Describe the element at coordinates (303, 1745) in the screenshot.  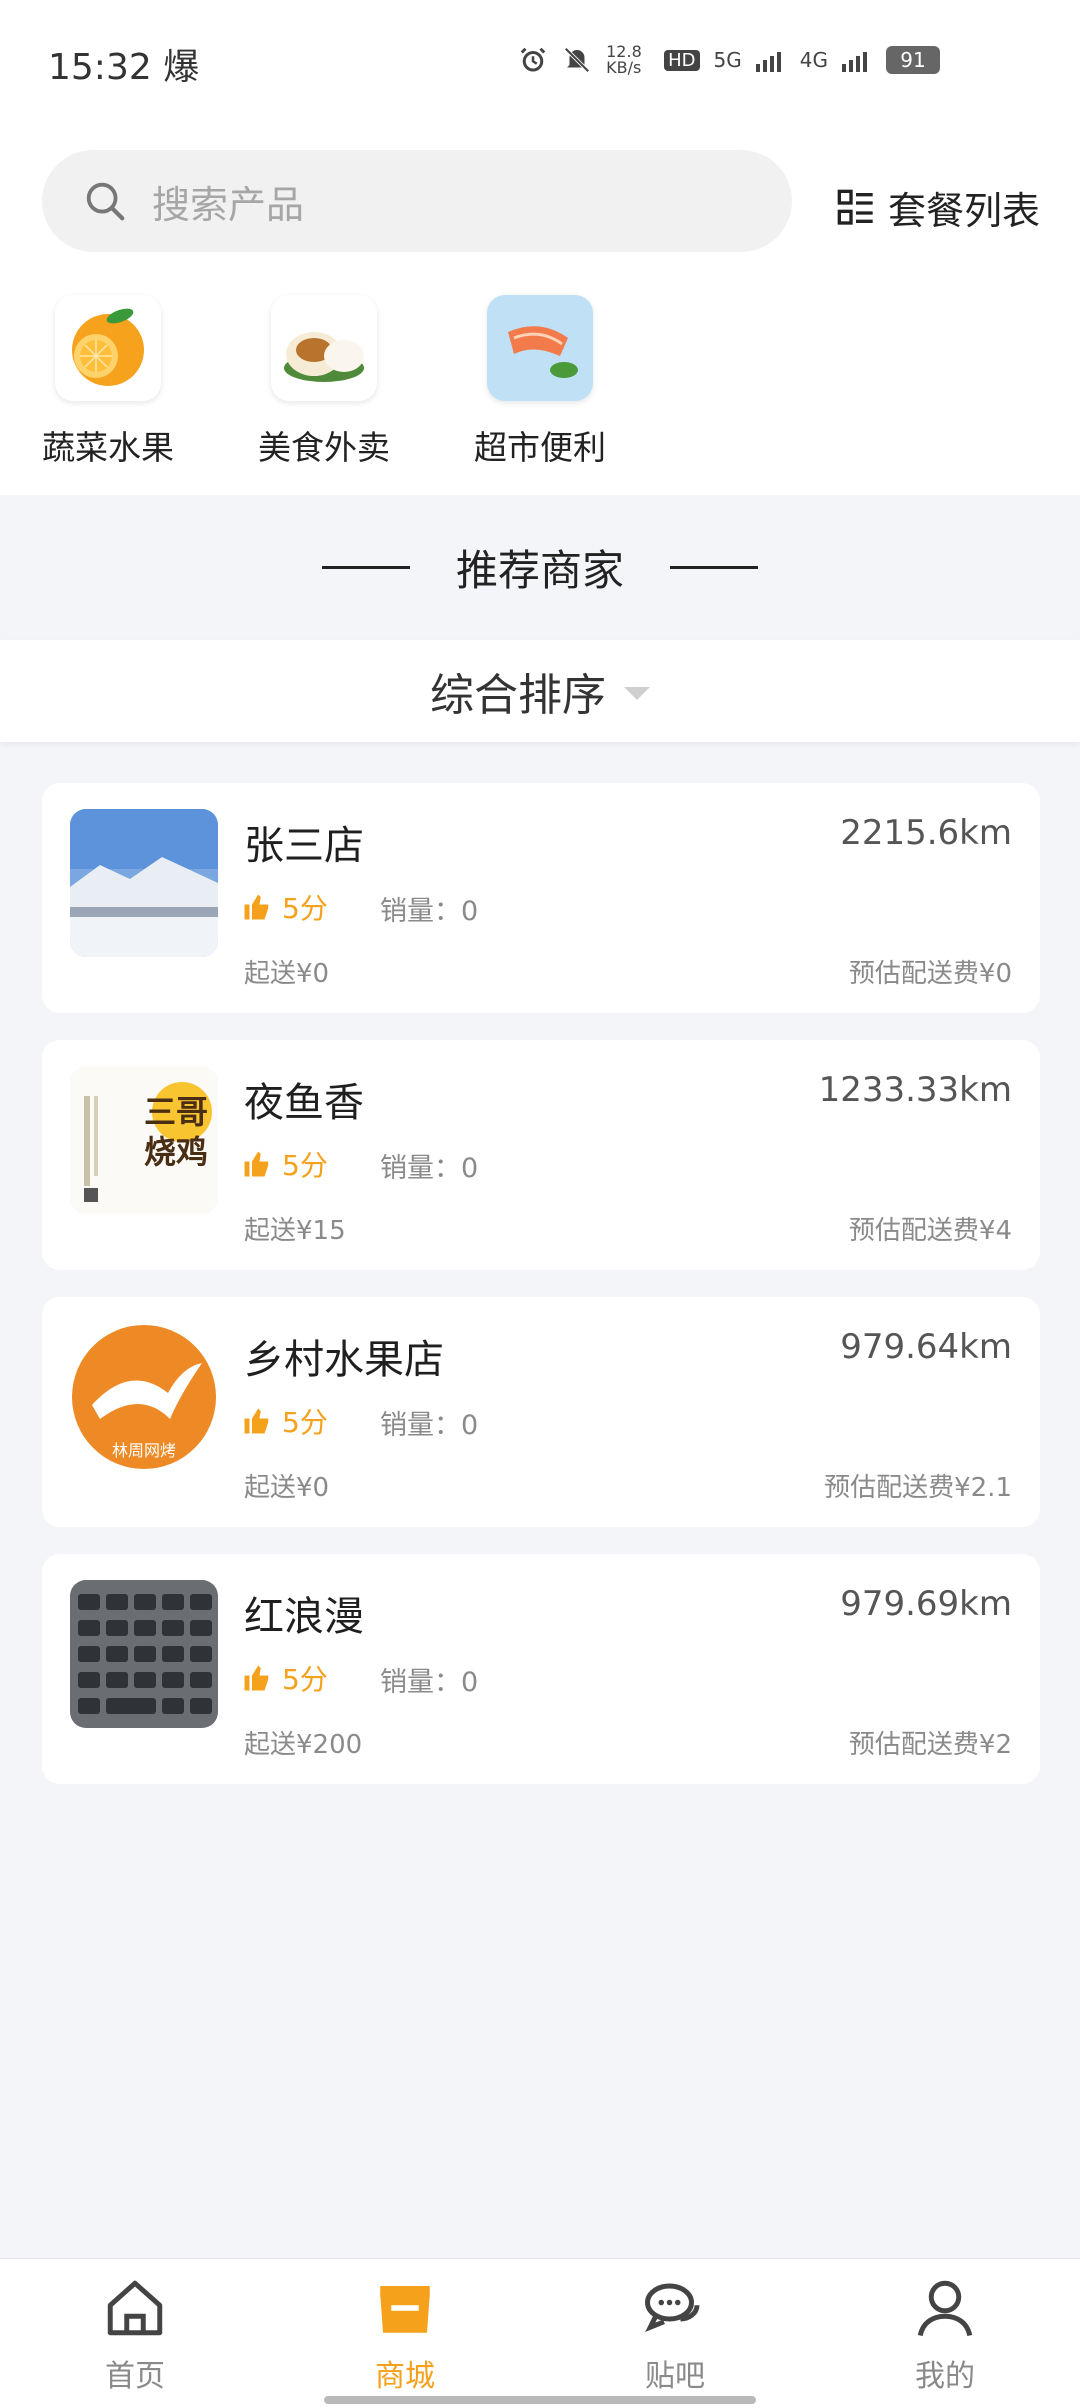
I see `shop-min-order: 起送¥200` at that location.